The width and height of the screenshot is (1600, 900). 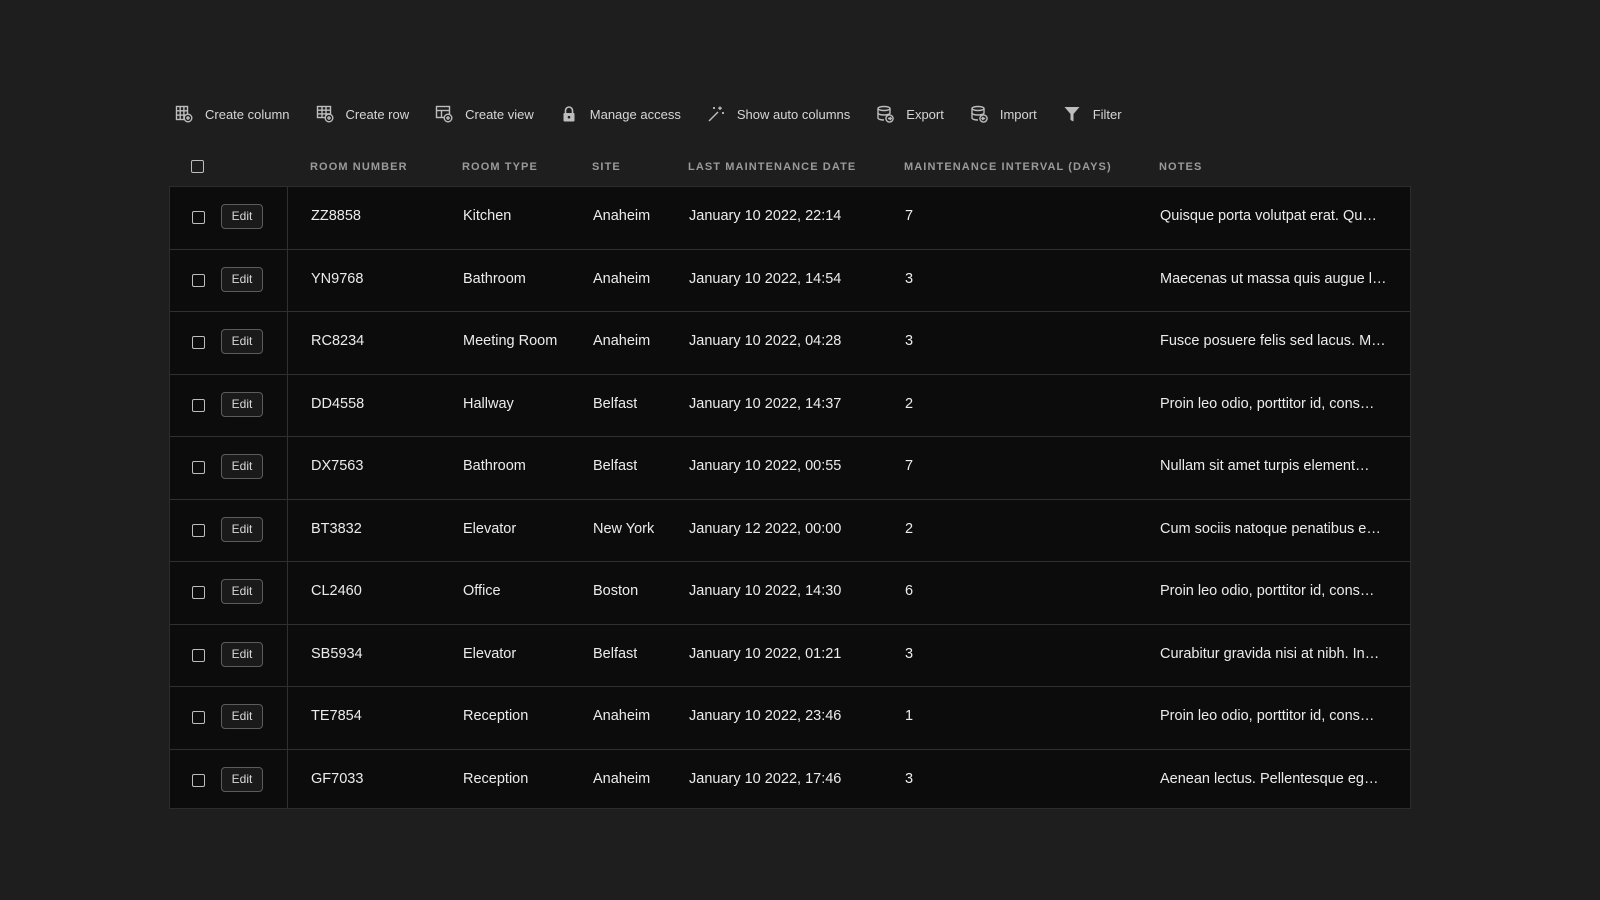 I want to click on export-button: Export, so click(x=910, y=114).